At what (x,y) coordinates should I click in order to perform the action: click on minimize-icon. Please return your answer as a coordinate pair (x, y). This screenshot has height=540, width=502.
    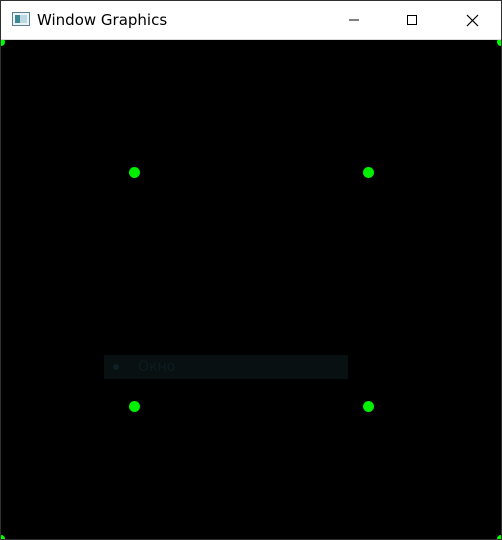
    Looking at the image, I should click on (354, 20).